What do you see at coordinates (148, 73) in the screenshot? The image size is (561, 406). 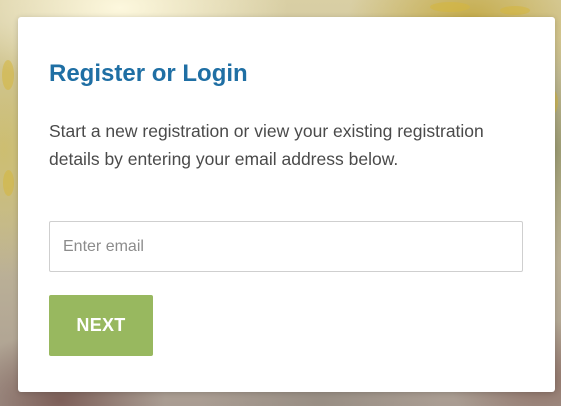 I see `card-title: Register or Login` at bounding box center [148, 73].